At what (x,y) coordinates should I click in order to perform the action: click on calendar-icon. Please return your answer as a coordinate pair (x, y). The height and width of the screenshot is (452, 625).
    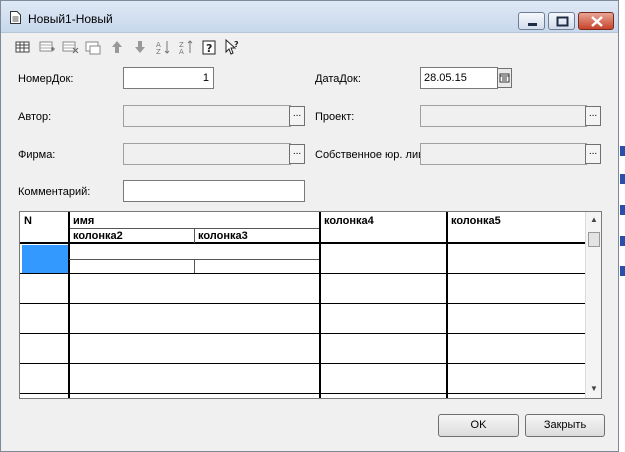
    Looking at the image, I should click on (504, 78).